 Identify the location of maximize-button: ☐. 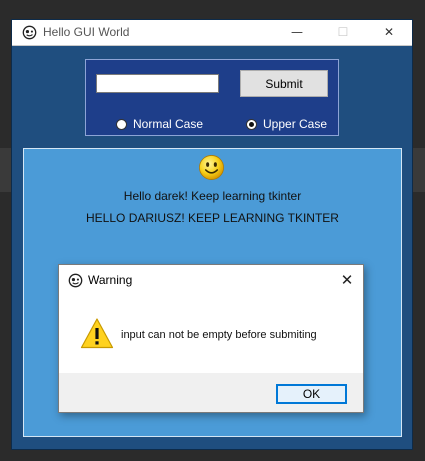
(343, 32).